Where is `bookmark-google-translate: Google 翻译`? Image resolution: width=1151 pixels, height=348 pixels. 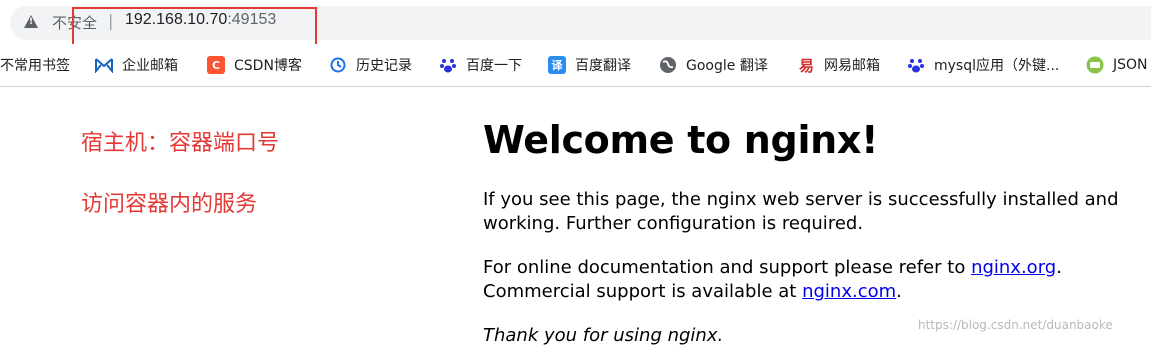 bookmark-google-translate: Google 翻译 is located at coordinates (713, 65).